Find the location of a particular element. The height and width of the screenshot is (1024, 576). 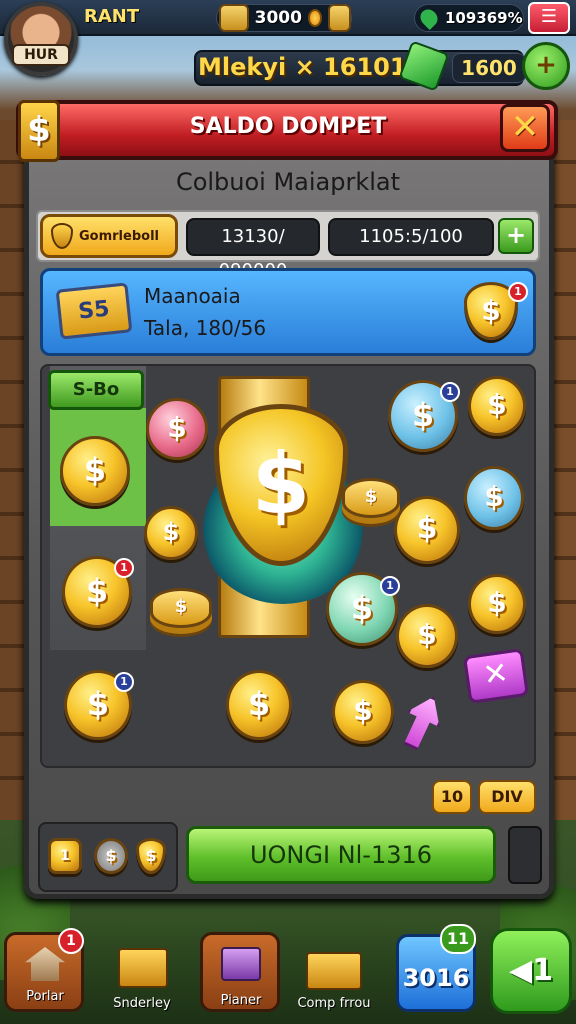

counter-badge: 11 is located at coordinates (458, 939).